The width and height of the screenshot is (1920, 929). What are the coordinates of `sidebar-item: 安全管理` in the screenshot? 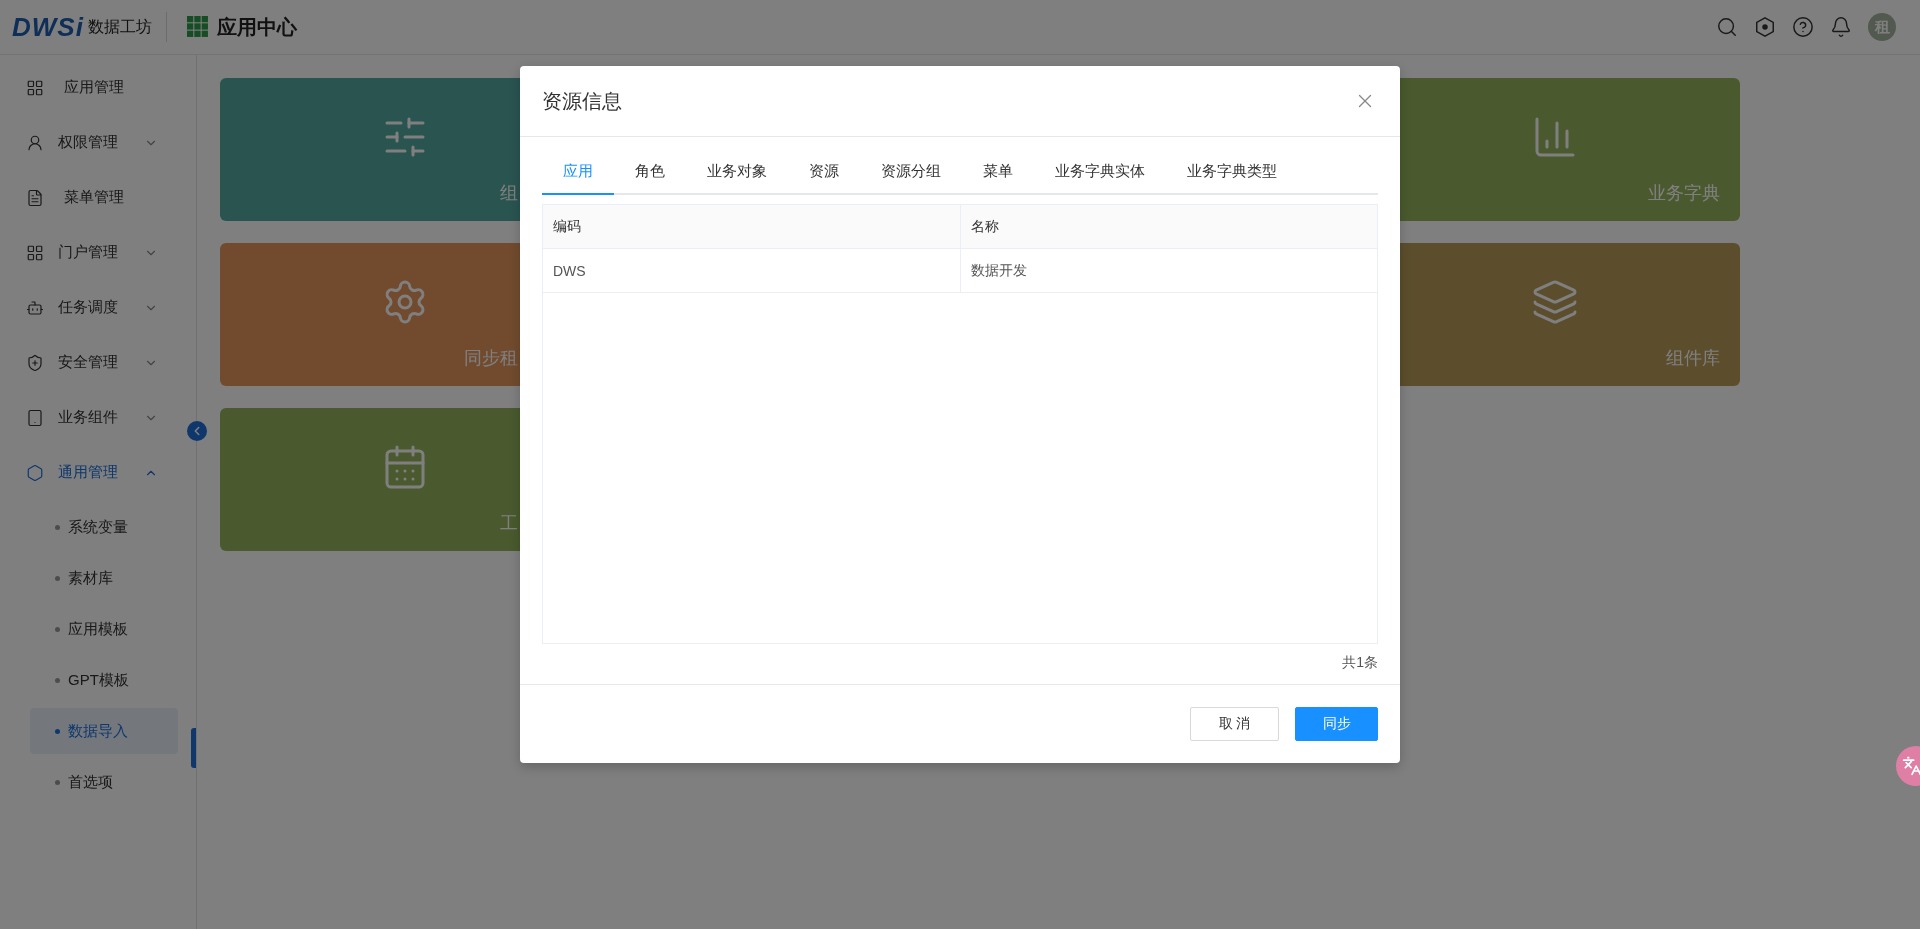 It's located at (98, 362).